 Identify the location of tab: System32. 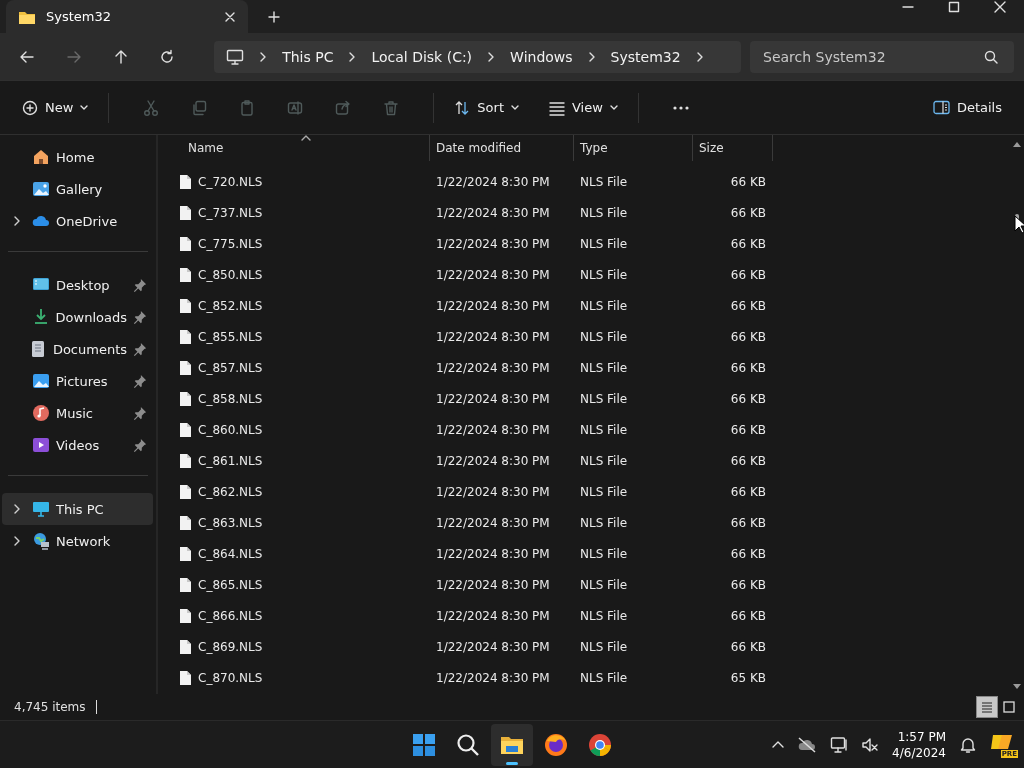
(127, 16).